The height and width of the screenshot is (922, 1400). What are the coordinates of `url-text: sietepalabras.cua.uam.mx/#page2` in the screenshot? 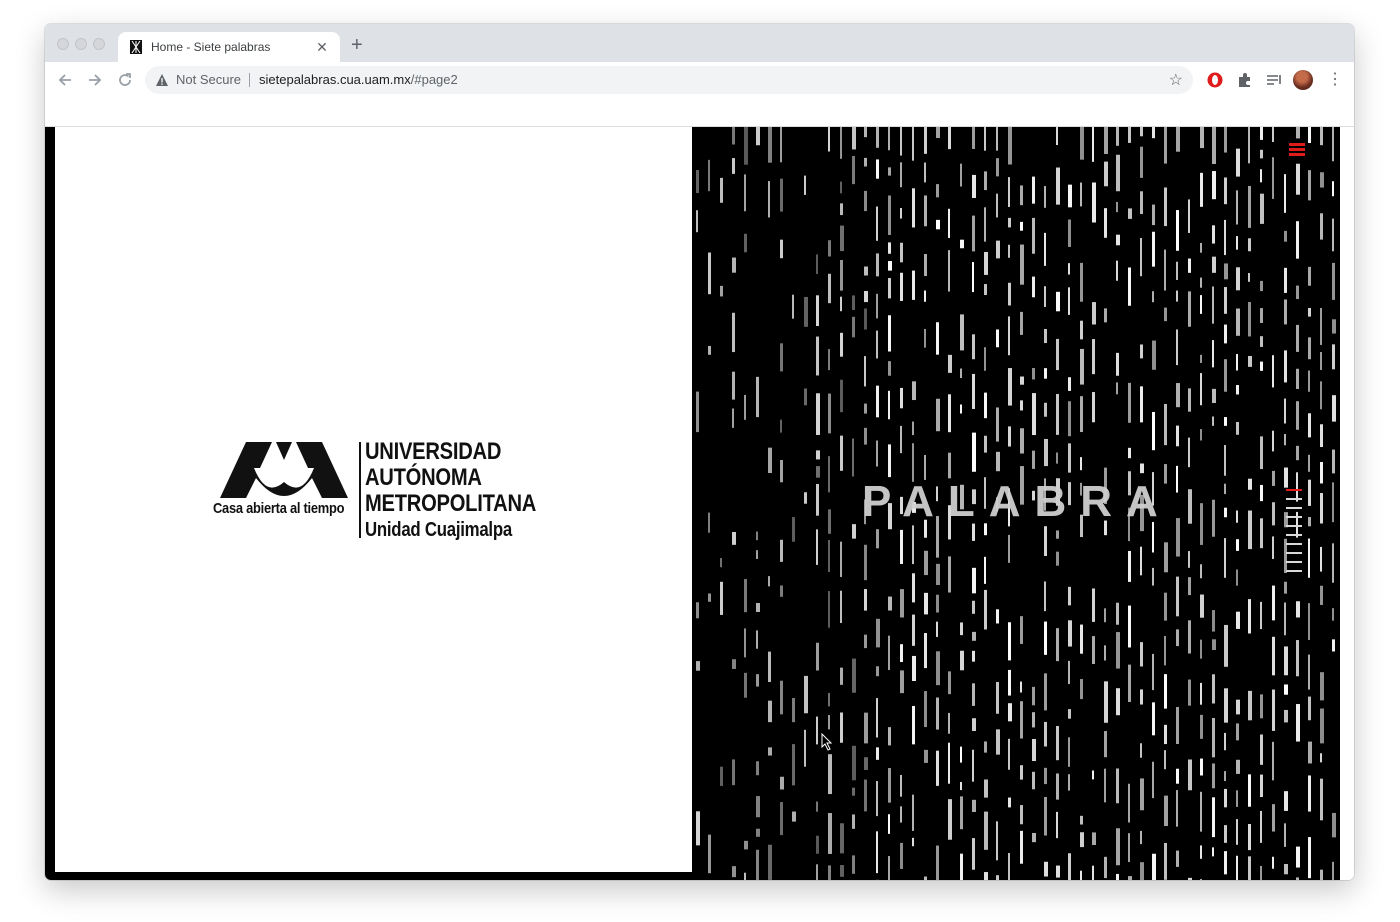 It's located at (358, 79).